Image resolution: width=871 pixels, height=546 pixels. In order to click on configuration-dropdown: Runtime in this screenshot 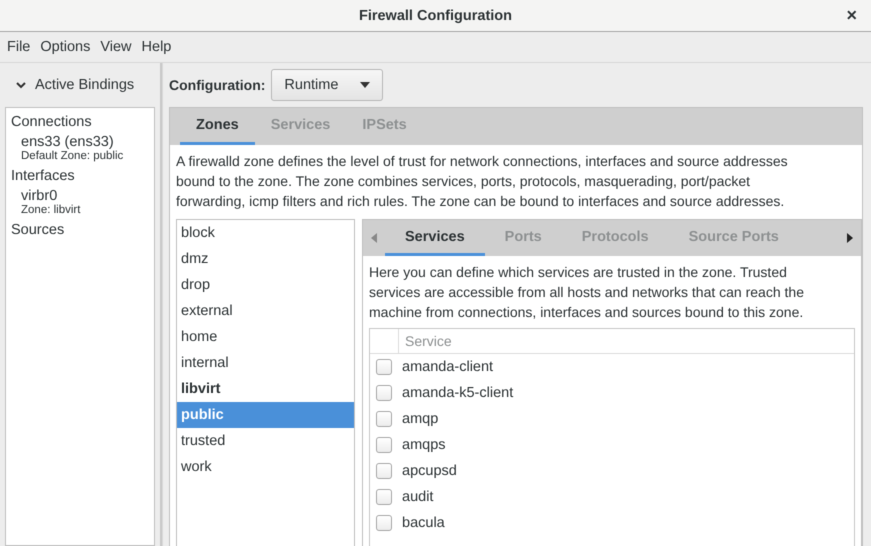, I will do `click(327, 85)`.